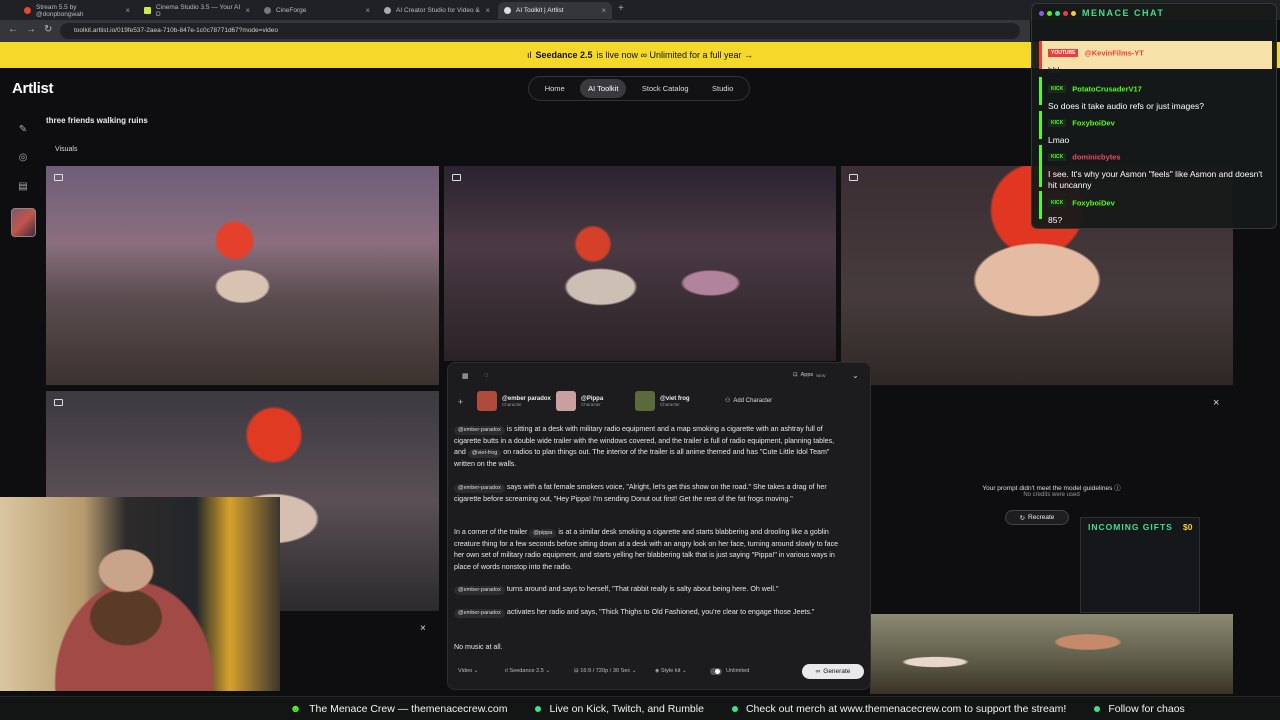 The width and height of the screenshot is (1280, 720). Describe the element at coordinates (23, 187) in the screenshot. I see `library-icon: ▤` at that location.